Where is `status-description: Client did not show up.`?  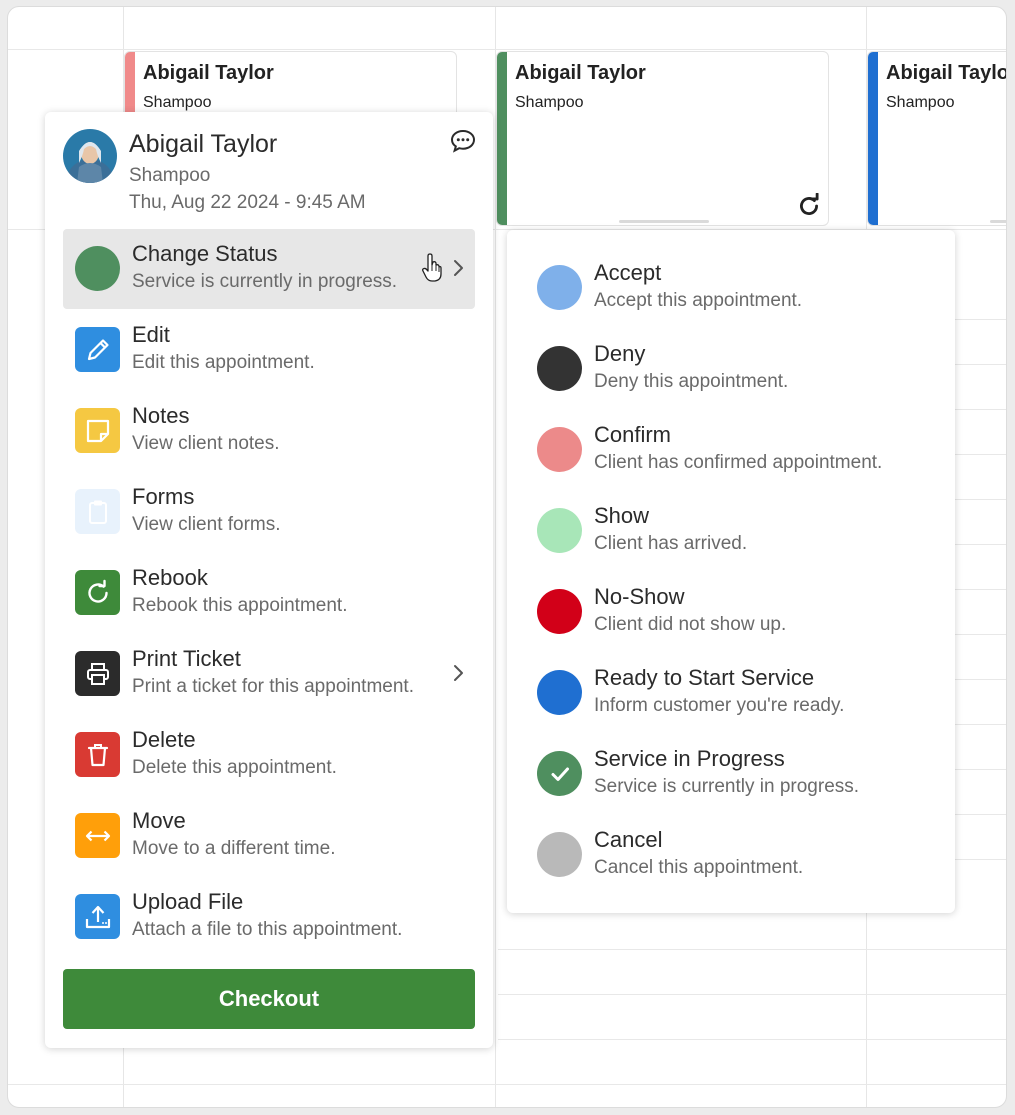
status-description: Client did not show up. is located at coordinates (690, 624).